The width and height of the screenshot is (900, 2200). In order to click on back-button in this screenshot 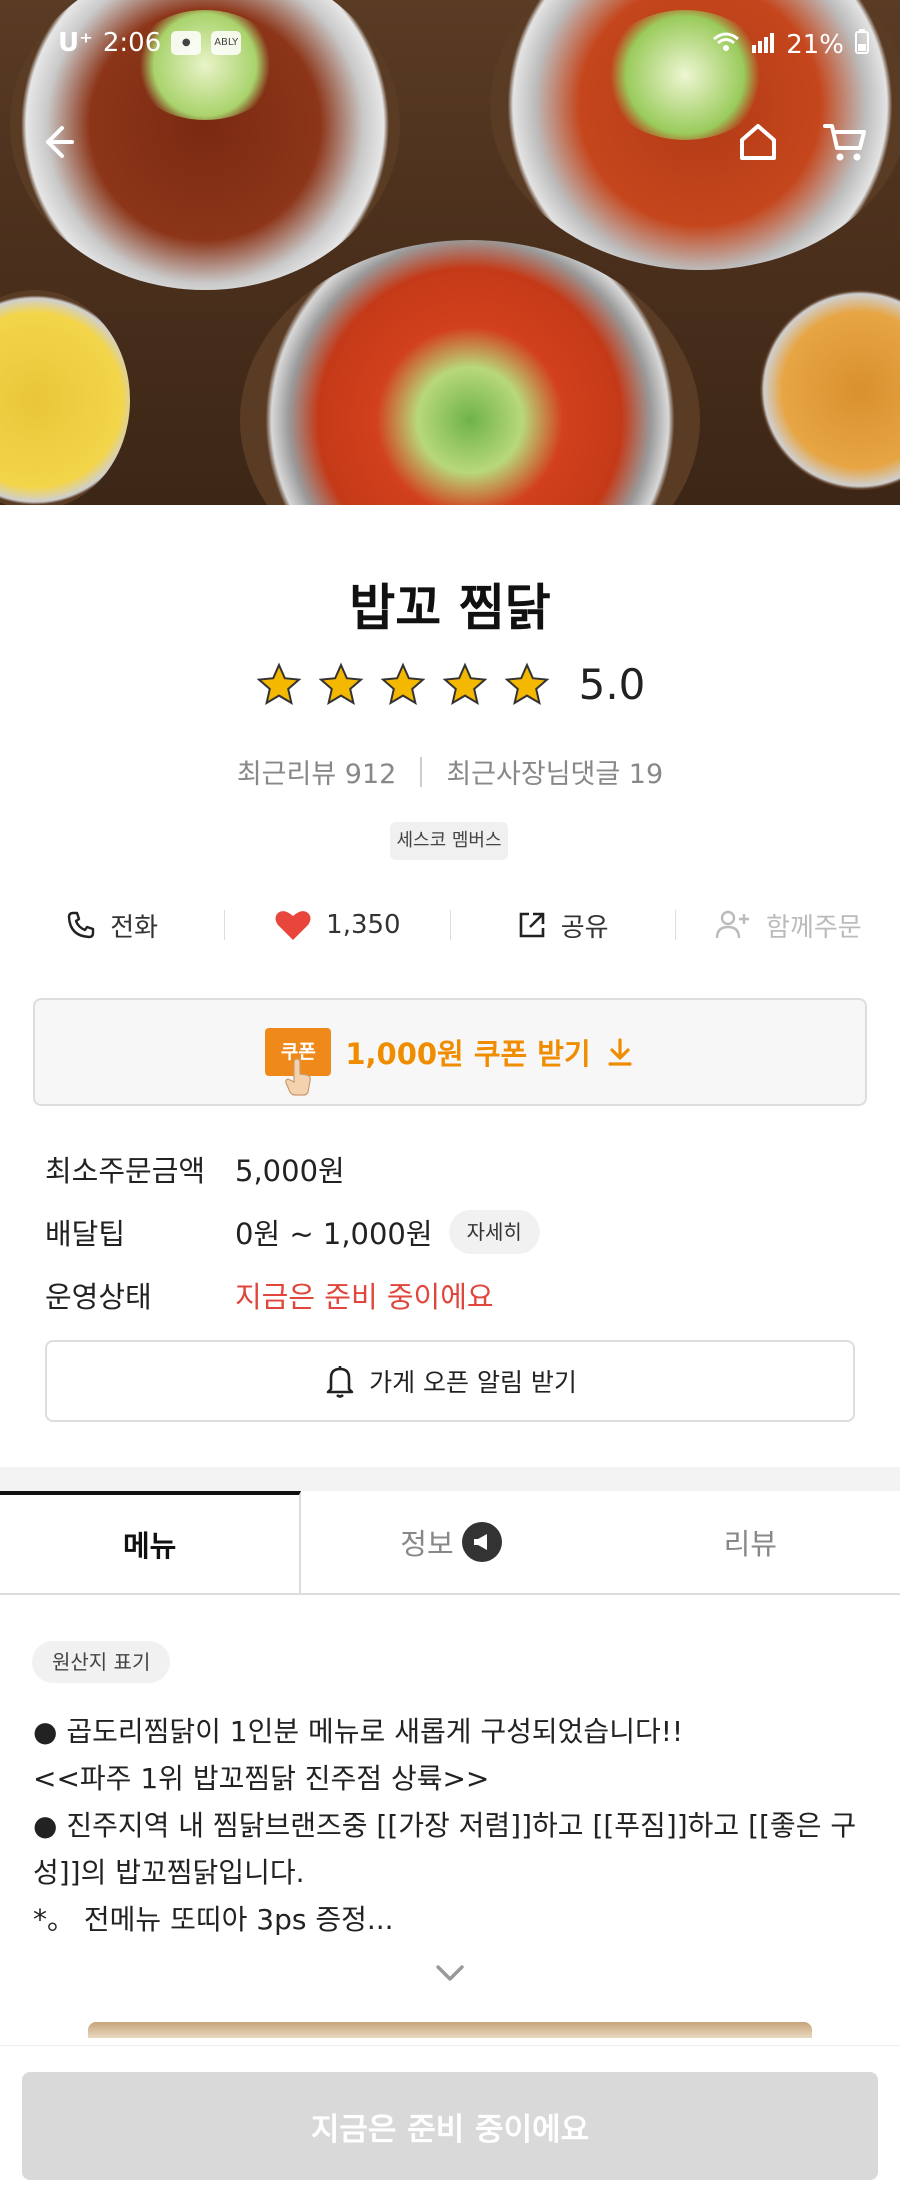, I will do `click(58, 142)`.